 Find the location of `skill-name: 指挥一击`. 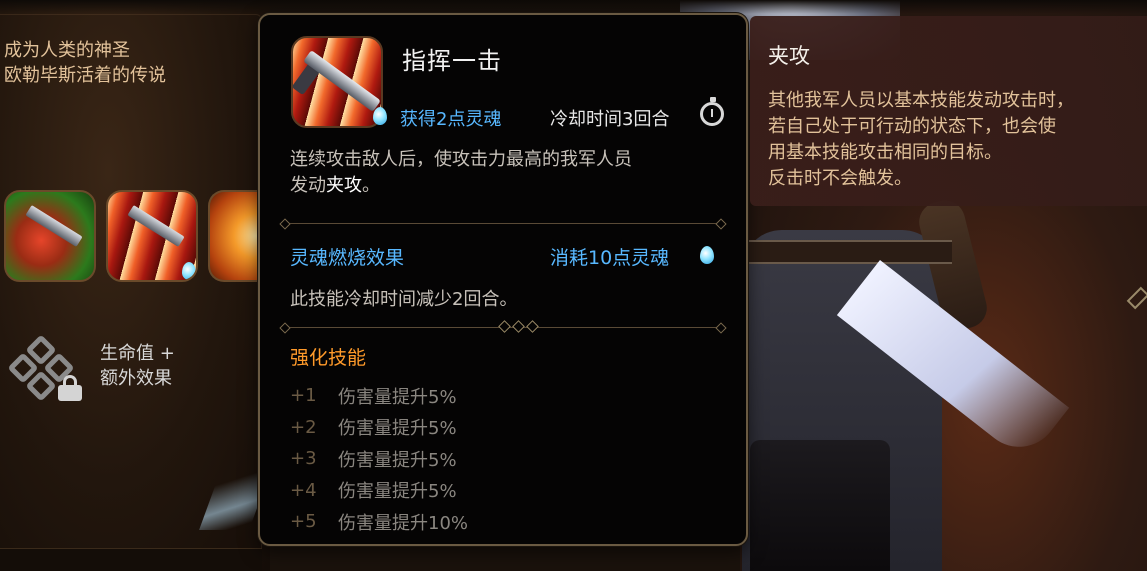

skill-name: 指挥一击 is located at coordinates (452, 61).